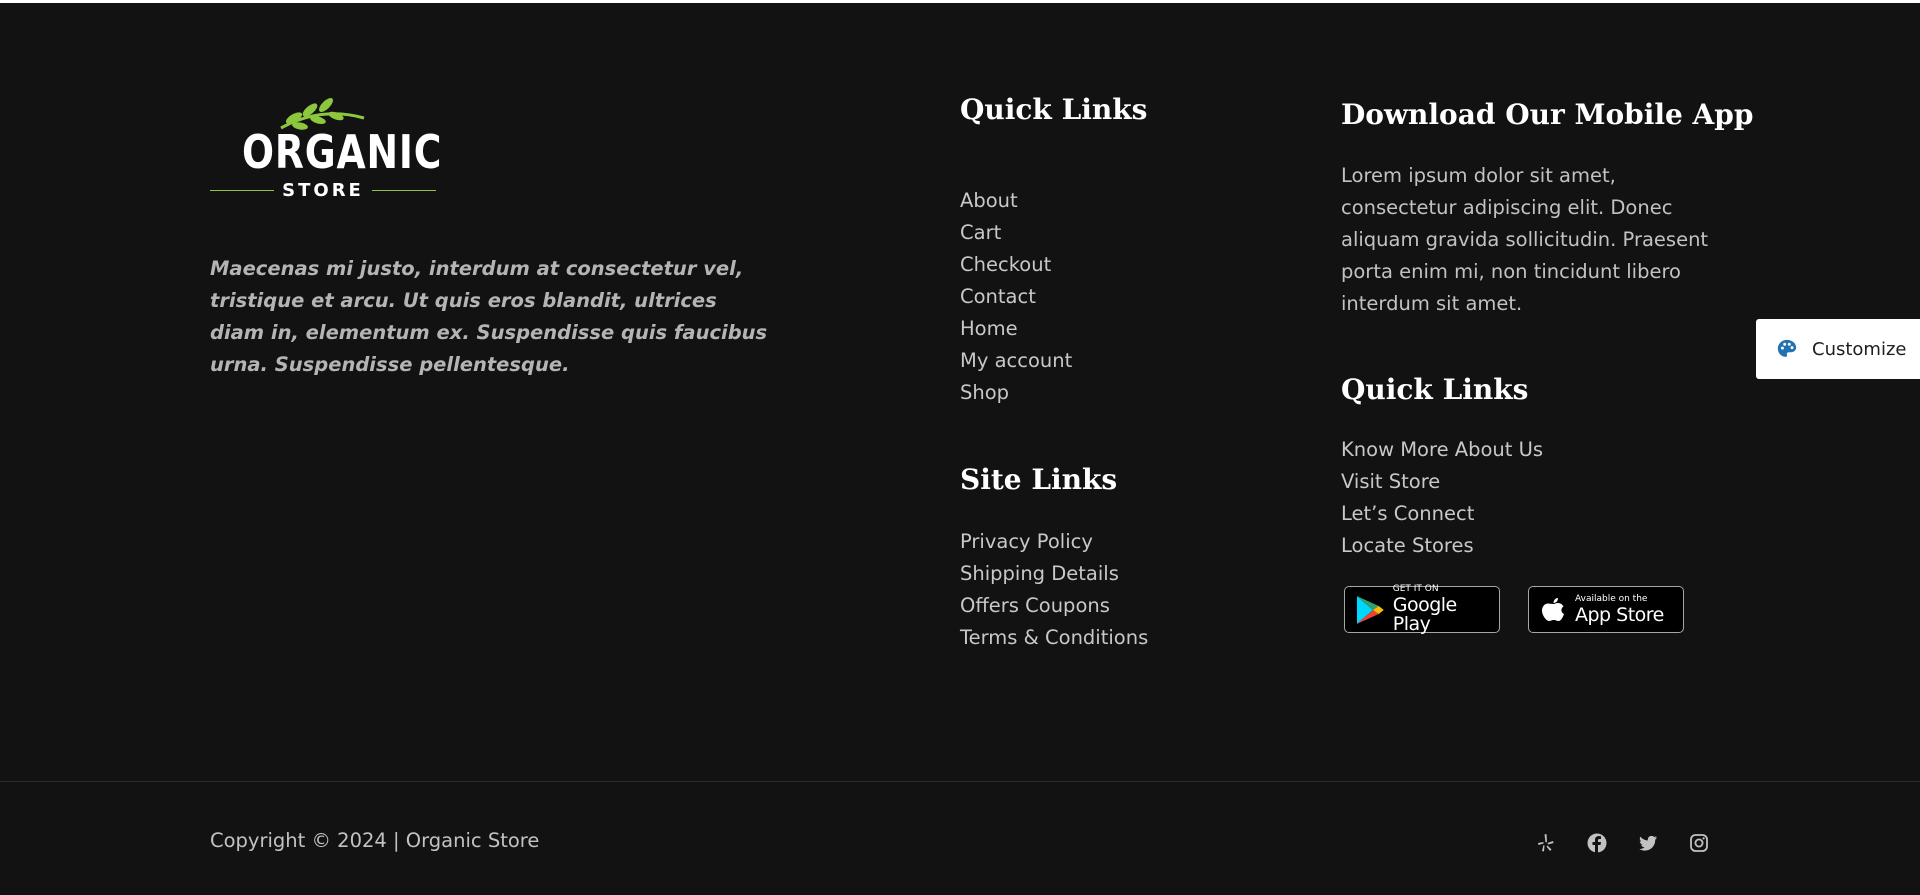  I want to click on apple-icon, so click(1553, 609).